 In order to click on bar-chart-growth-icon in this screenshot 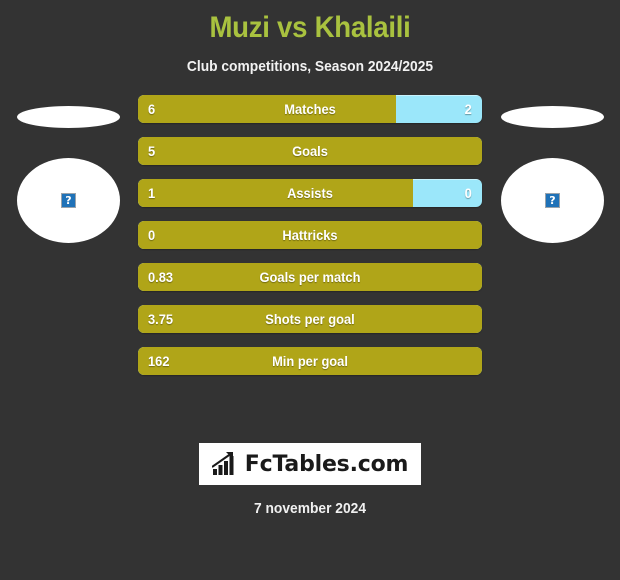, I will do `click(222, 463)`.